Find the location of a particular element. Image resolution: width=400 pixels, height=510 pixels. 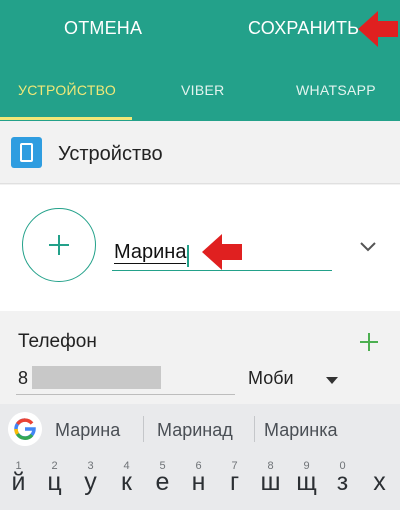

phone-device-icon is located at coordinates (26, 152).